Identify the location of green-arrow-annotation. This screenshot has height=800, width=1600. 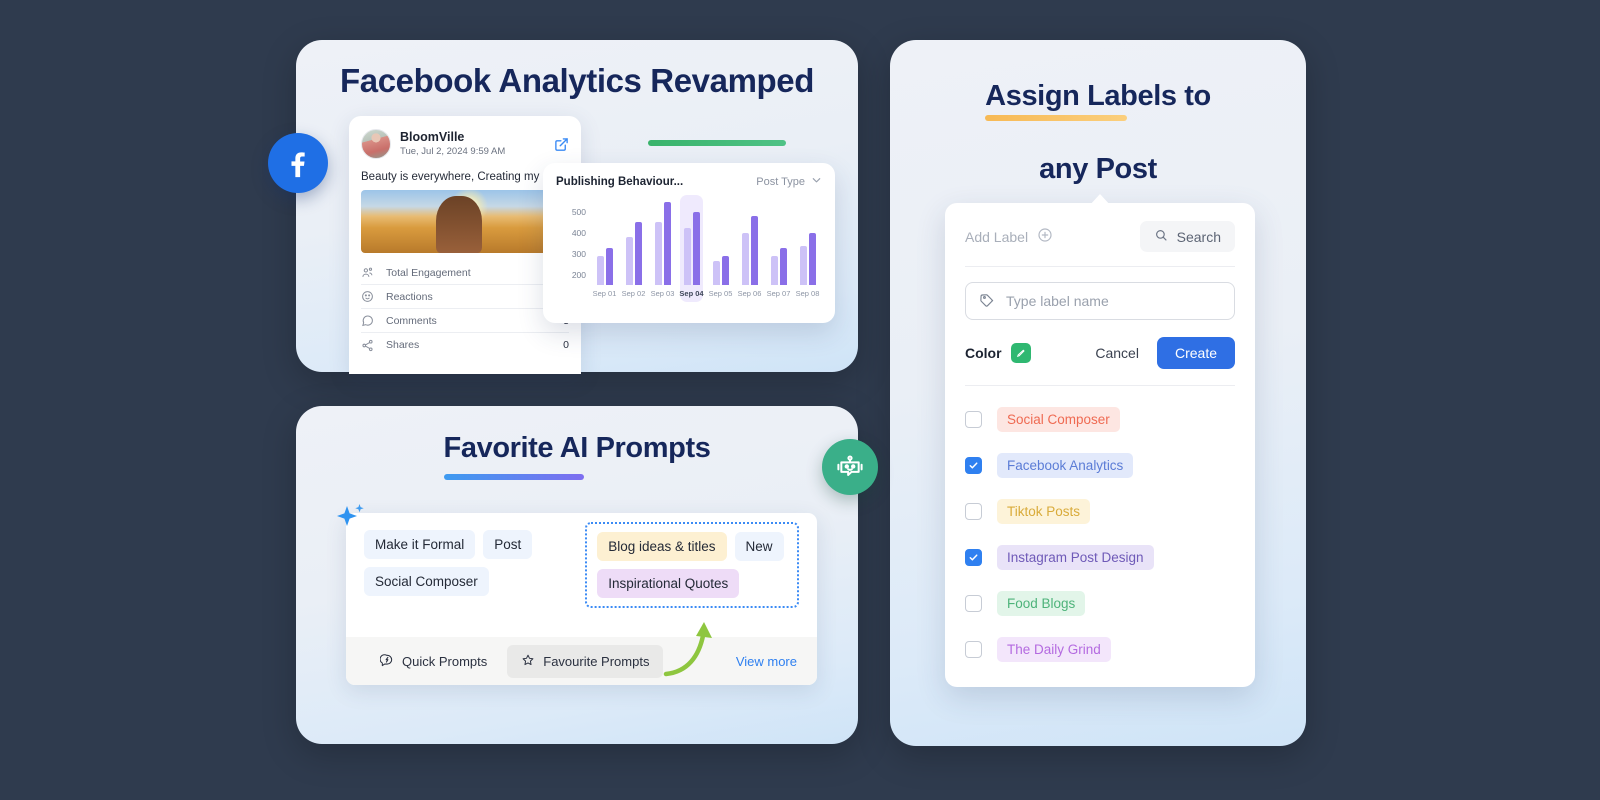
(687, 649).